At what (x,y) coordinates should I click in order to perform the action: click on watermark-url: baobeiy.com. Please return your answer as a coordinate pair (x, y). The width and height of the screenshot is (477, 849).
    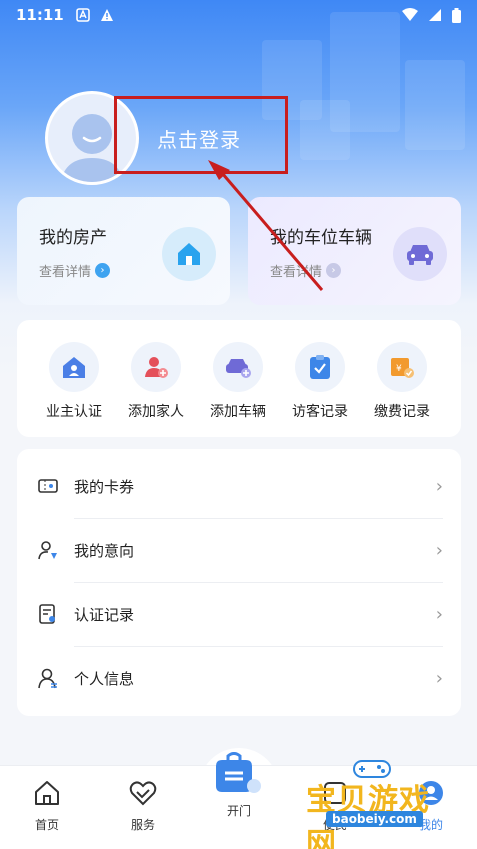
    Looking at the image, I should click on (374, 819).